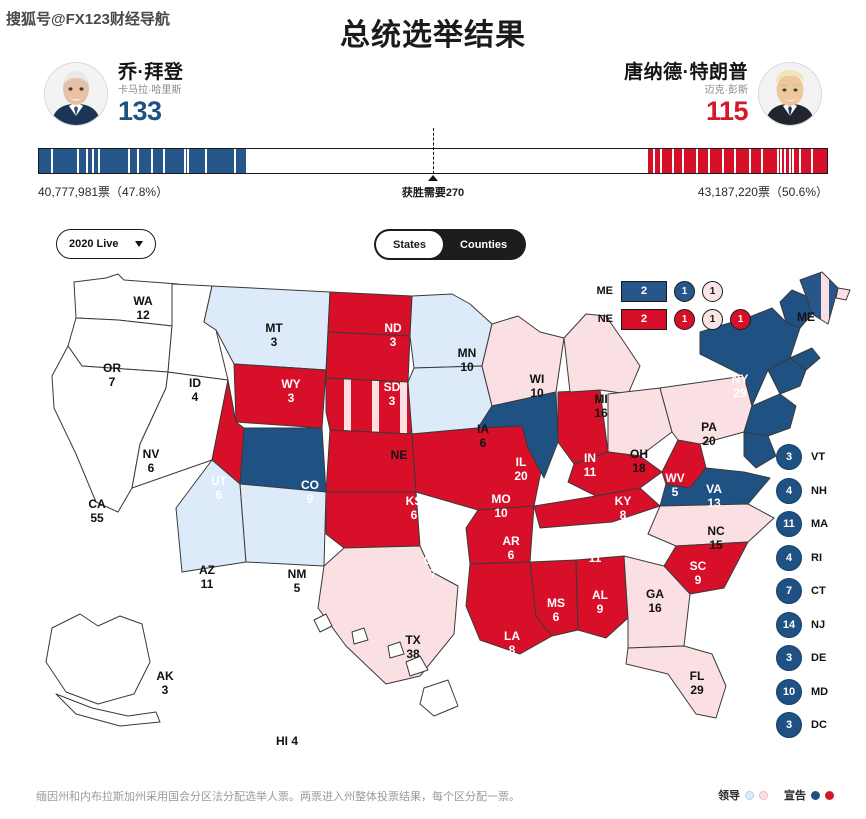 The image size is (866, 819). Describe the element at coordinates (600, 595) in the screenshot. I see `state-abbr: AL` at that location.